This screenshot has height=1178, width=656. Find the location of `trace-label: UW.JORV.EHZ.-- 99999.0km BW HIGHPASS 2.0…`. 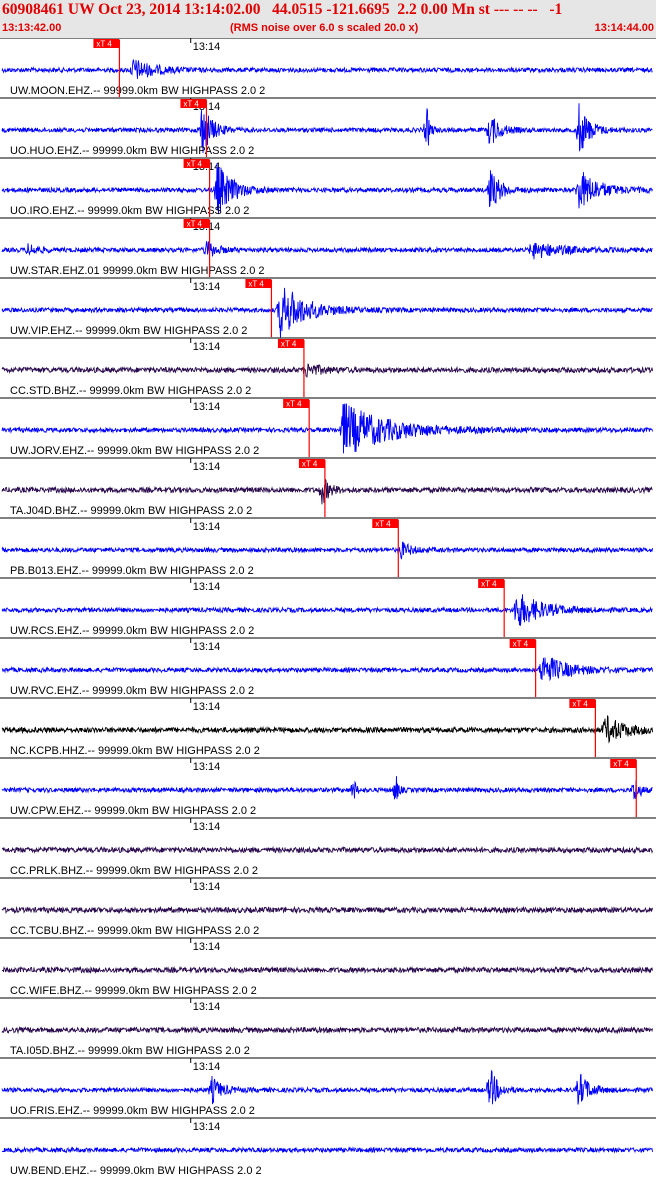

trace-label: UW.JORV.EHZ.-- 99999.0km BW HIGHPASS 2.0… is located at coordinates (134, 451).